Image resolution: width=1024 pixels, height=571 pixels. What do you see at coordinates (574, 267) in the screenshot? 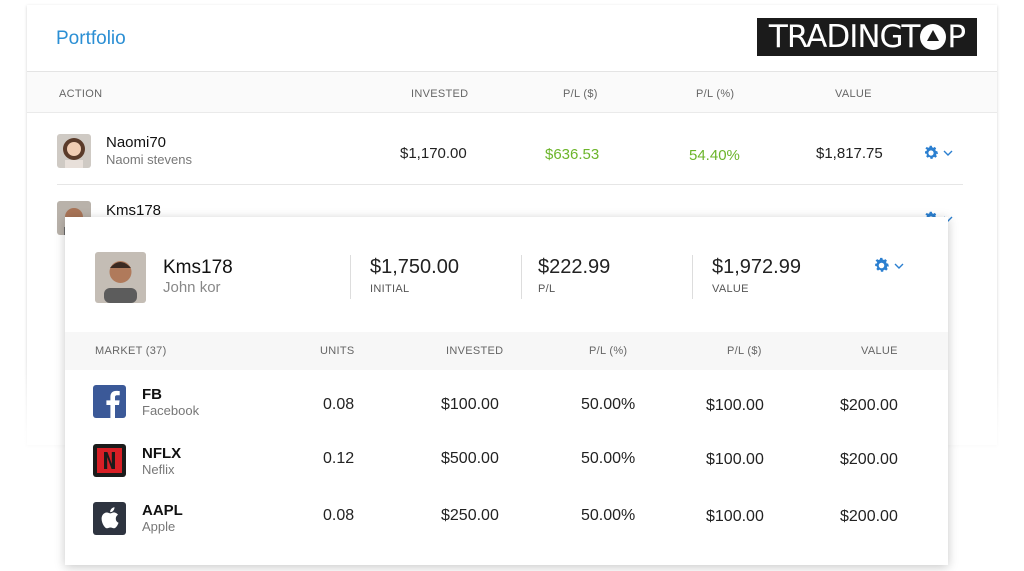
I see `stat-pl-value: $222.99` at bounding box center [574, 267].